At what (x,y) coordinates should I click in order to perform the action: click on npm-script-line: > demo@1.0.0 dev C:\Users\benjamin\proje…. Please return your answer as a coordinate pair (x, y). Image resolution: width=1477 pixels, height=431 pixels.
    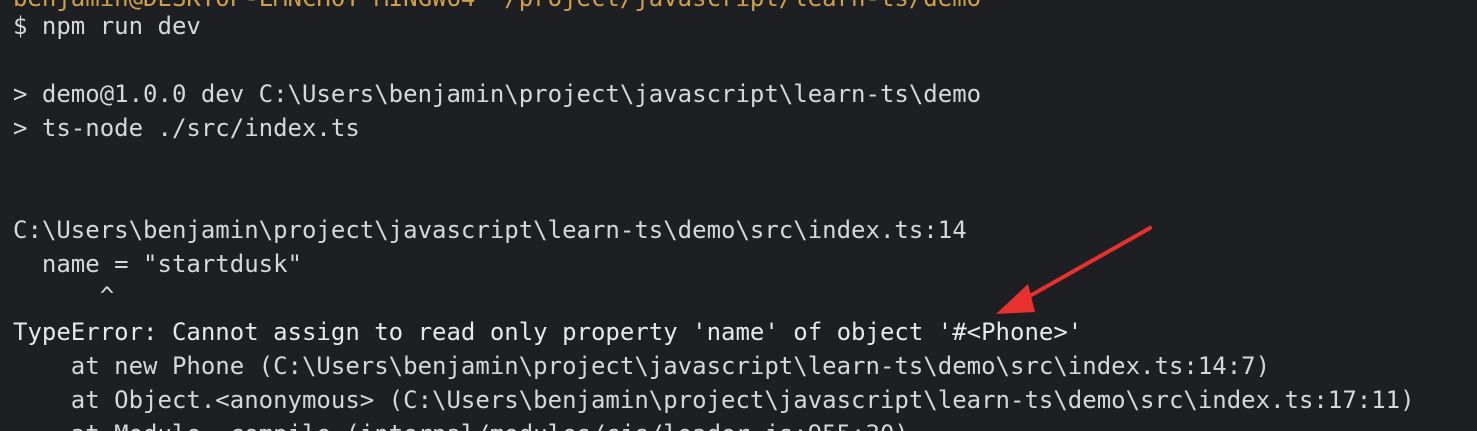
    Looking at the image, I should click on (497, 94).